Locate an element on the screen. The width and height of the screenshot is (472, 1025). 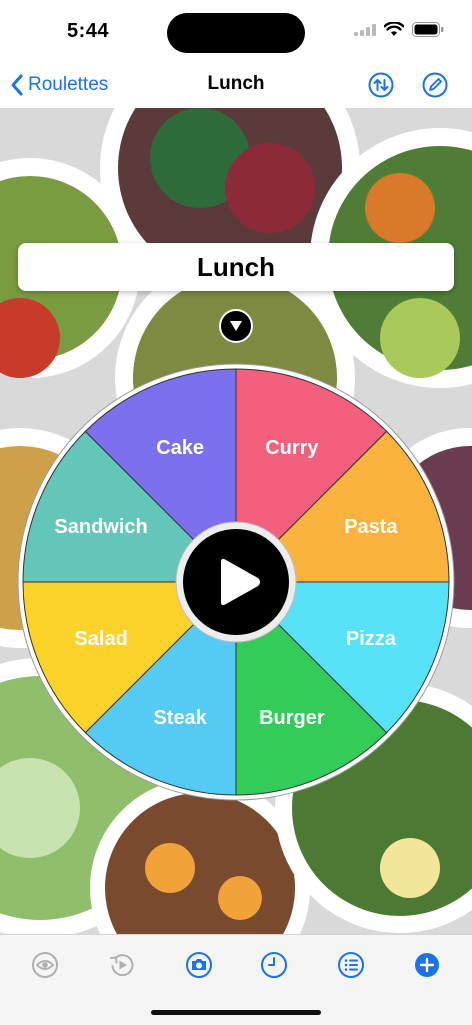
battery-icon is located at coordinates (428, 29).